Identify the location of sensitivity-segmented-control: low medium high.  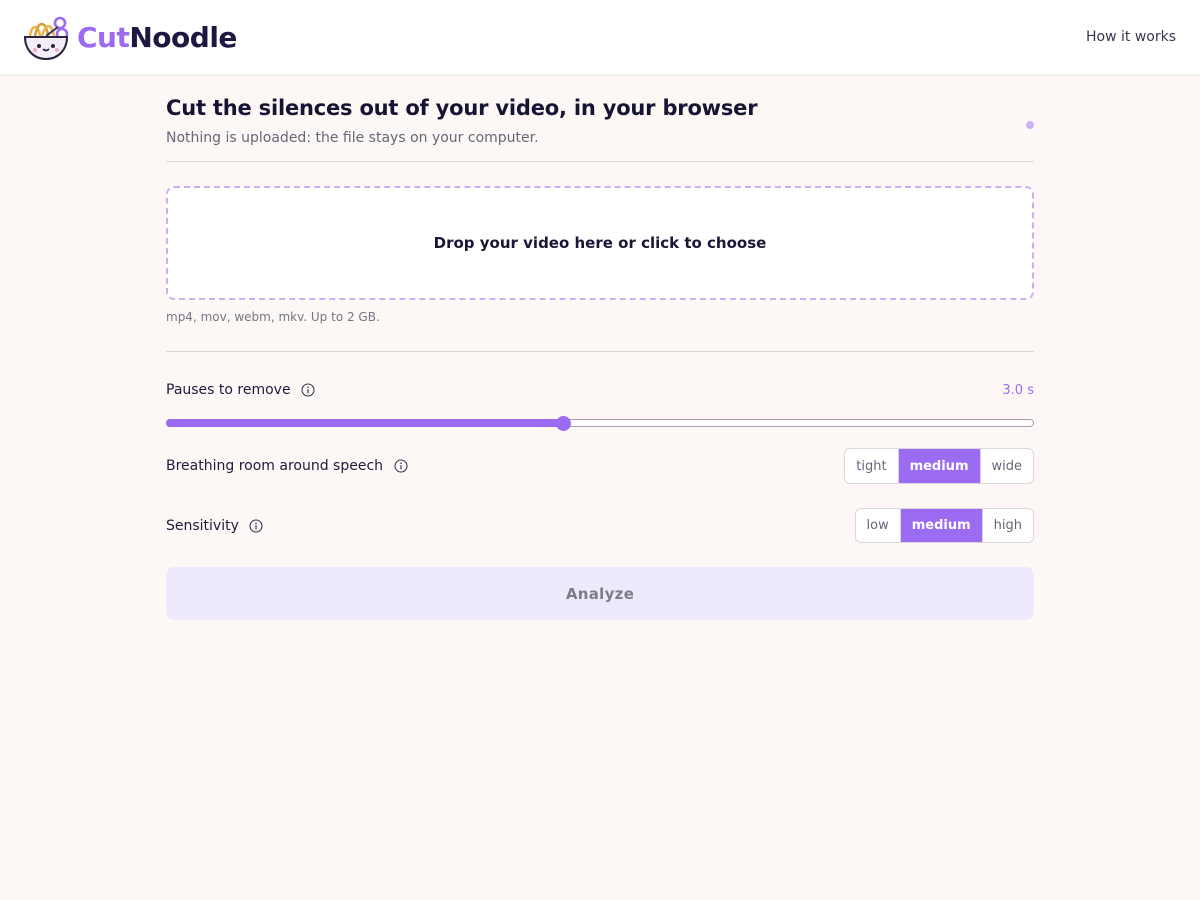
(944, 525).